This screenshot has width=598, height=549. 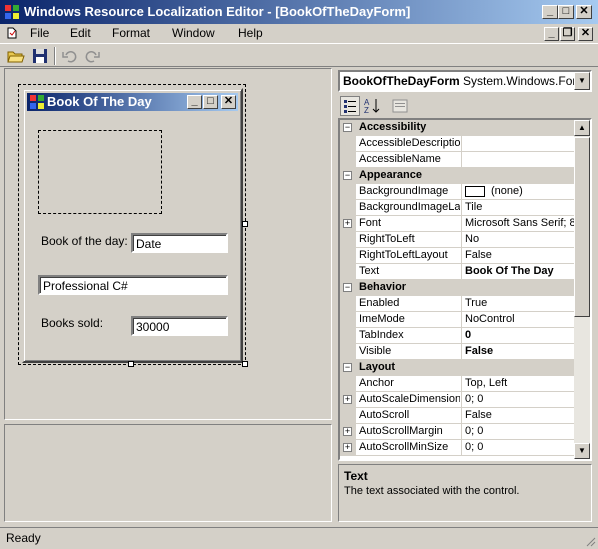 What do you see at coordinates (72, 323) in the screenshot?
I see `books-sold-label: Books sold:` at bounding box center [72, 323].